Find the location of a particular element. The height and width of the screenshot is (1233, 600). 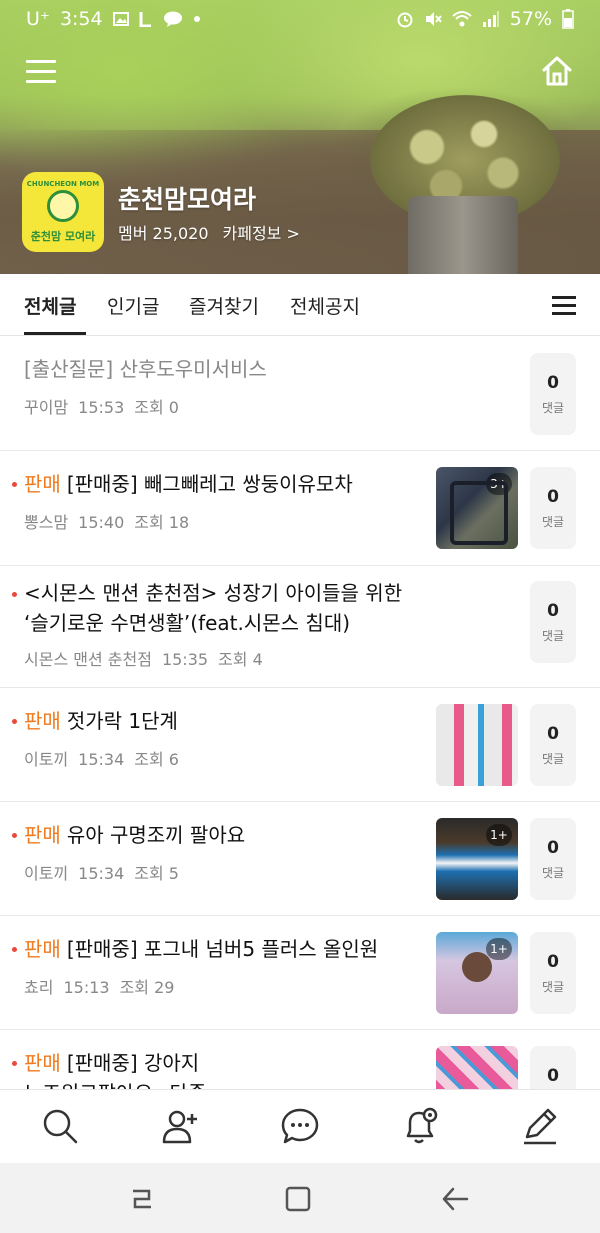

battery-level: 57% is located at coordinates (530, 19).